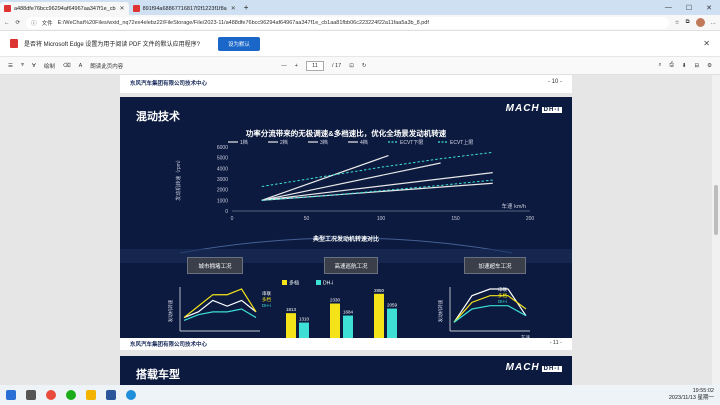  I want to click on settings-icon: ⚙, so click(709, 66).